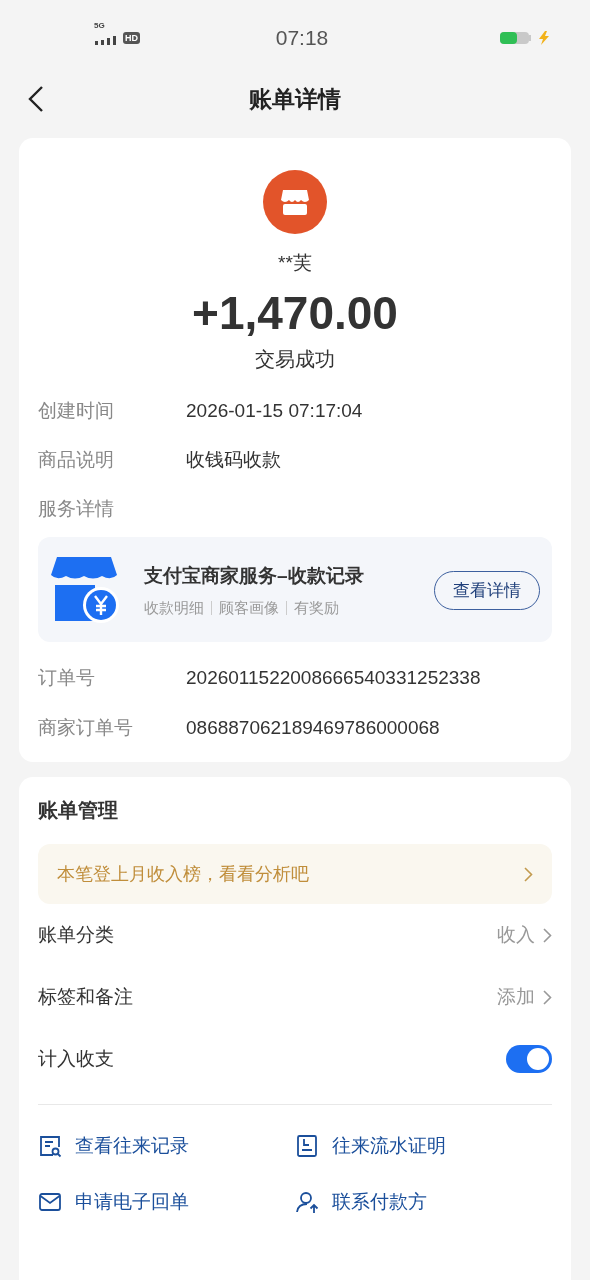  I want to click on action-link: 申请电子回单, so click(132, 1202).